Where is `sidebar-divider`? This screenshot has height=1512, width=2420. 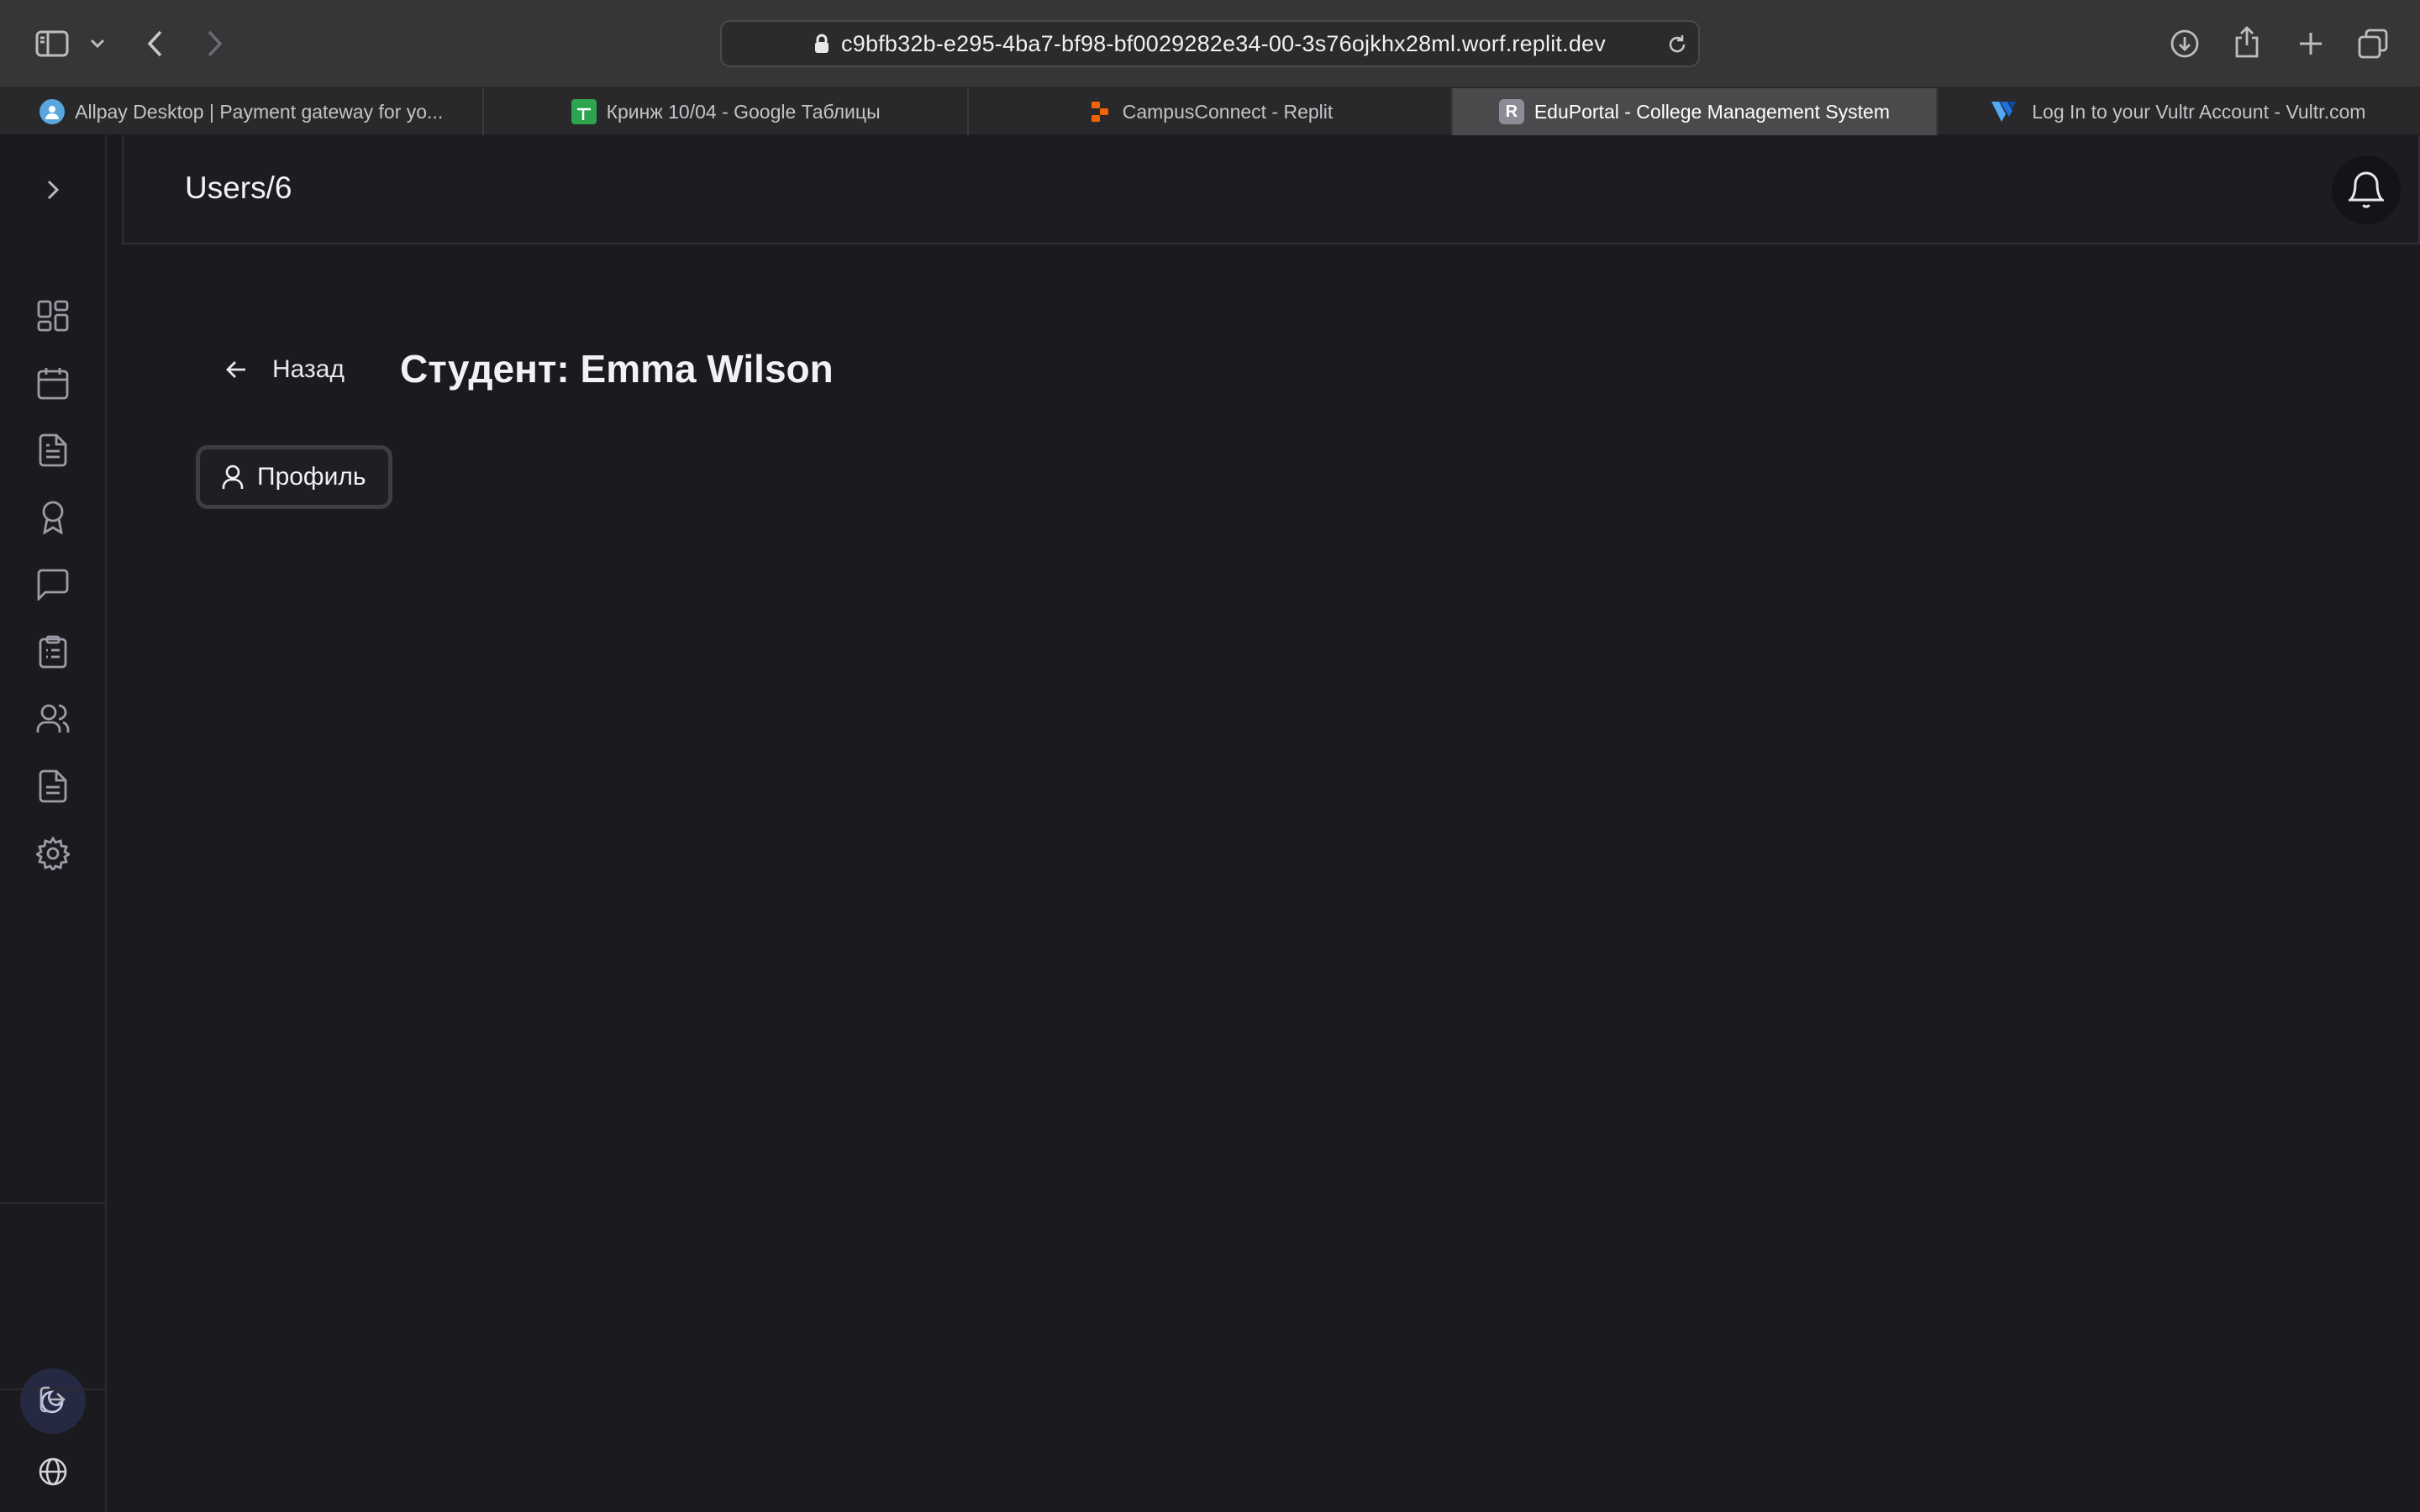
sidebar-divider is located at coordinates (52, 1203).